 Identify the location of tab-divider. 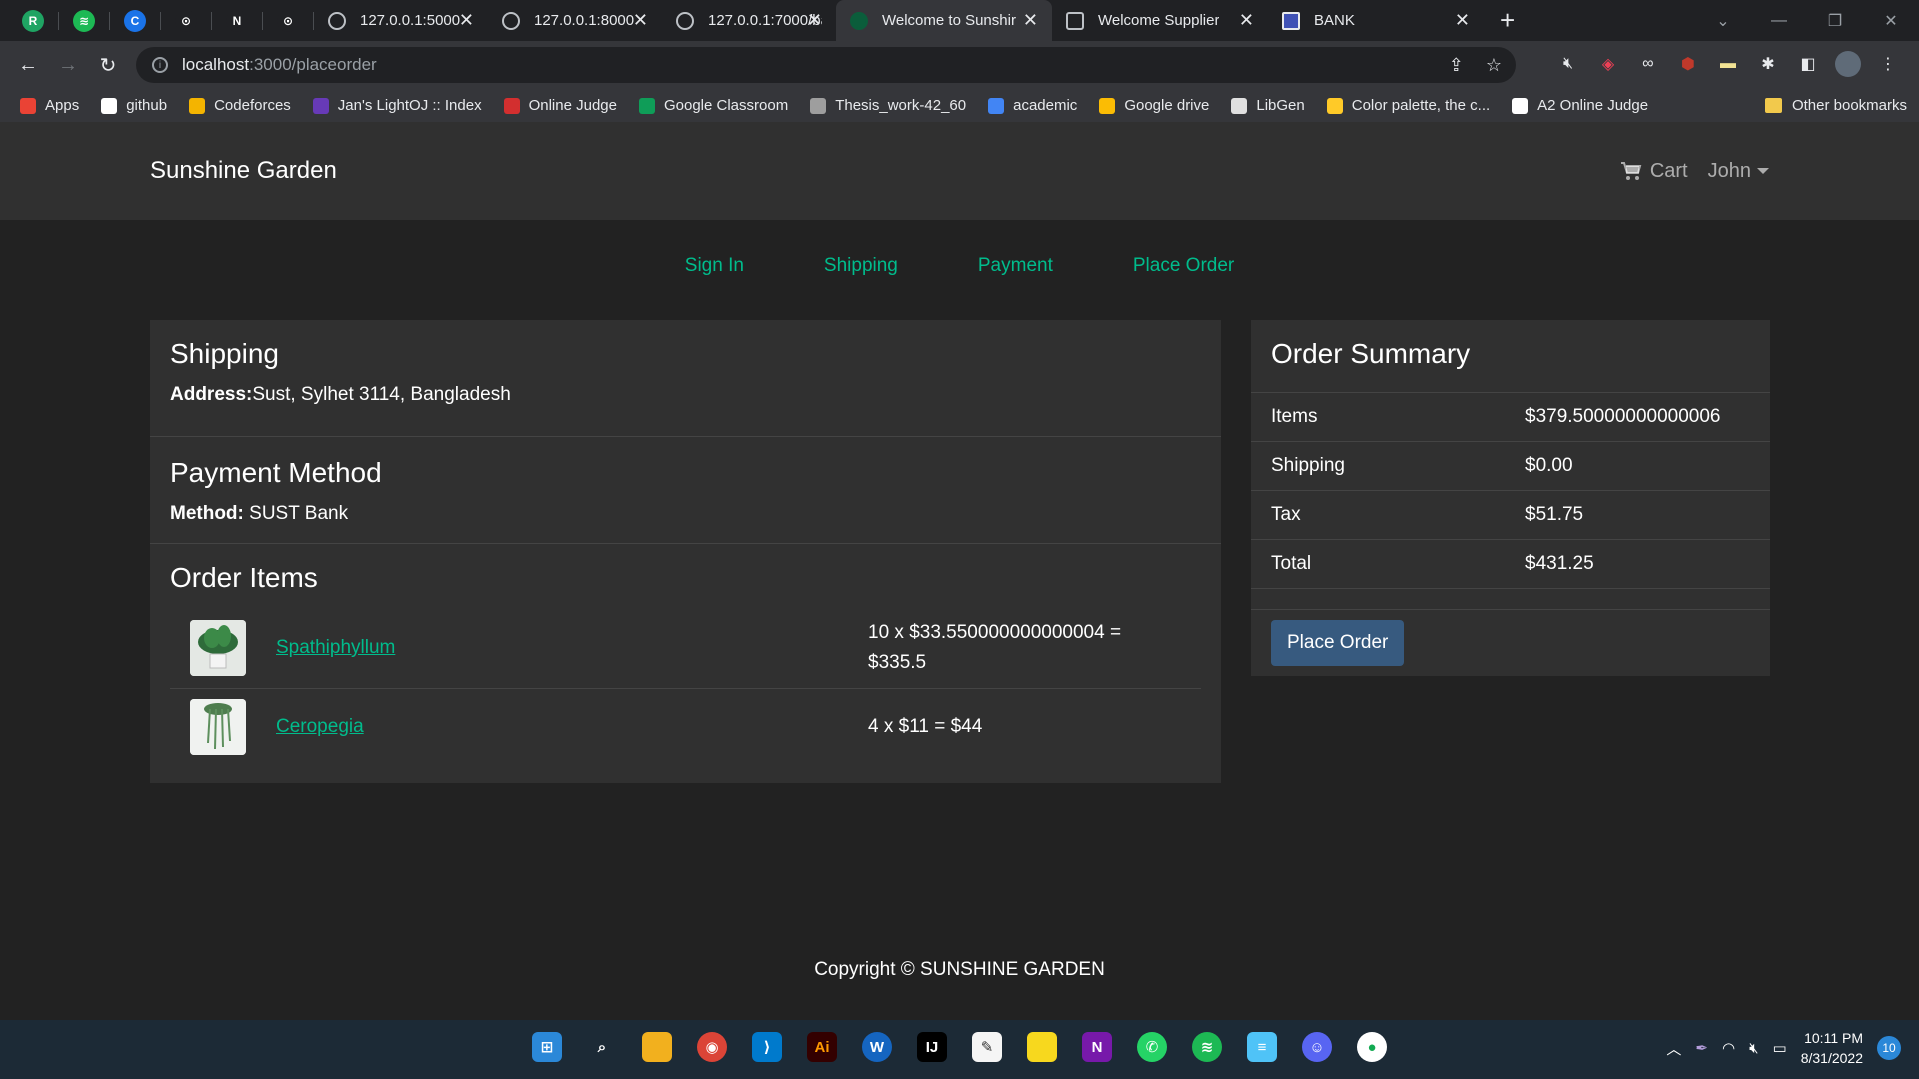
(109, 20).